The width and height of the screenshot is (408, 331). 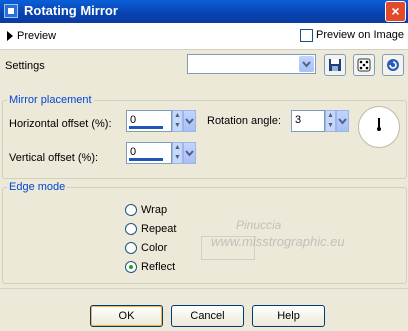 I want to click on app-icon, so click(x=11, y=11).